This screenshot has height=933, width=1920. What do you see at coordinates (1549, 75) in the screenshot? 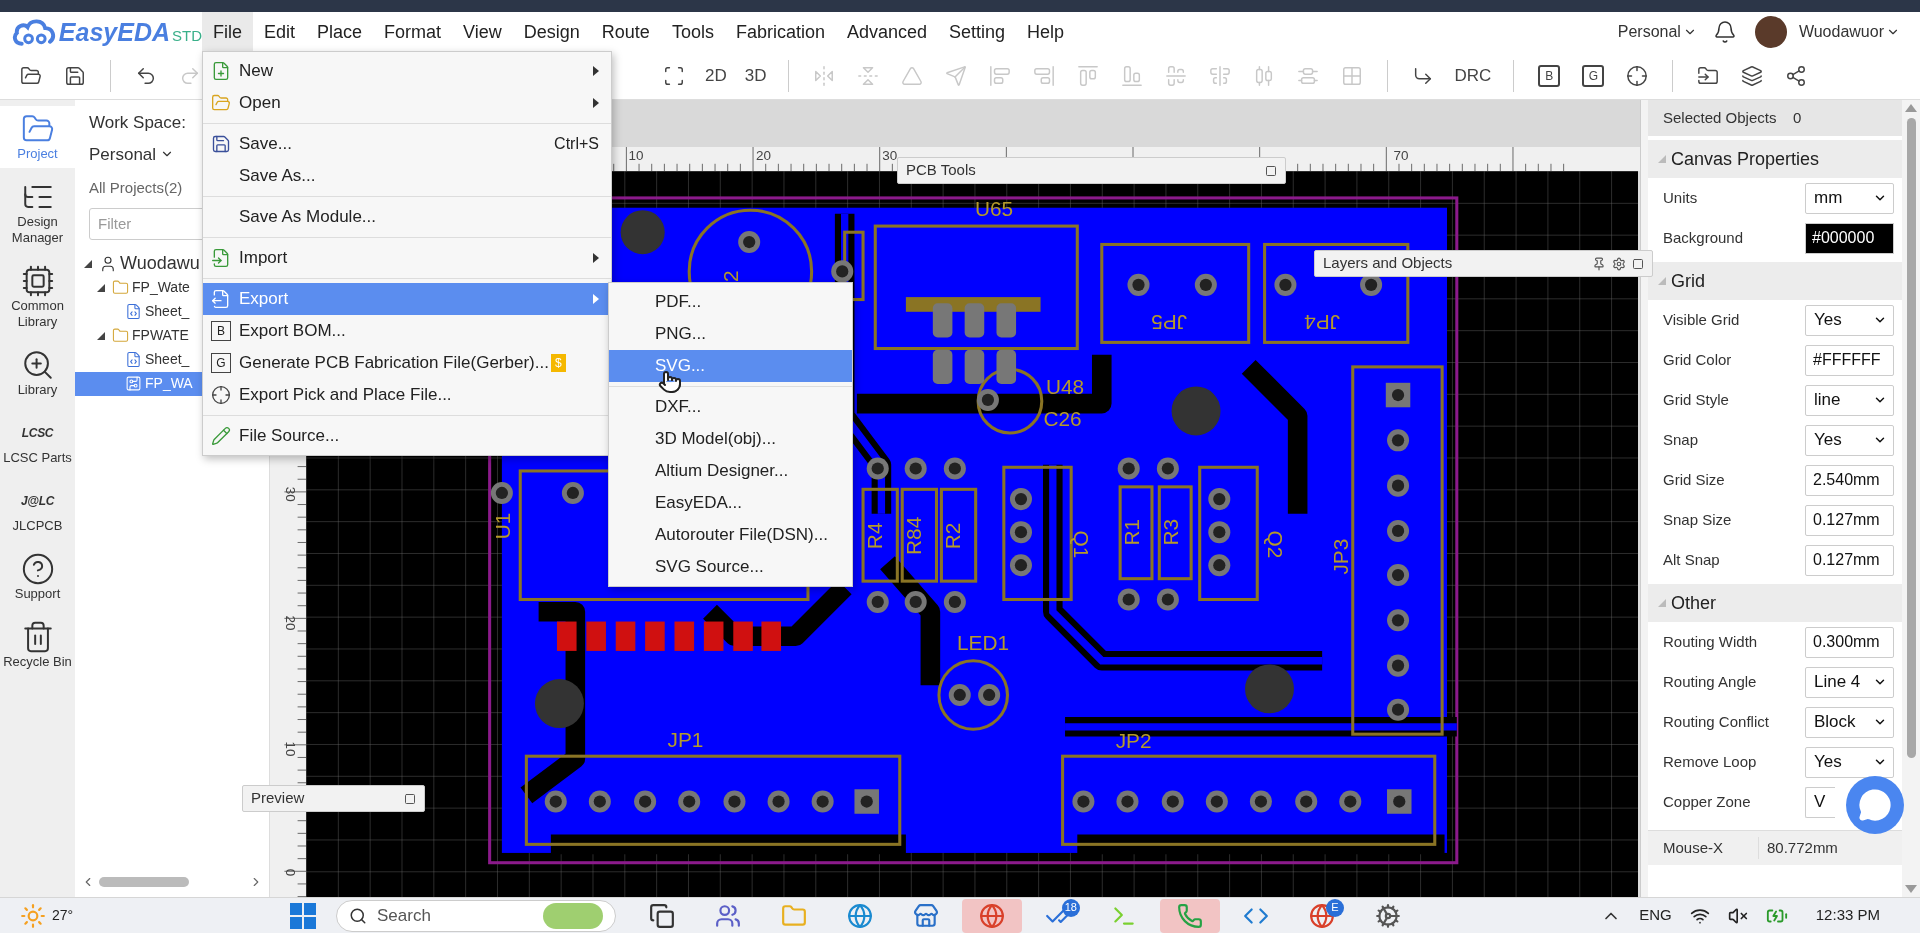
I see `toolbar-button: B` at bounding box center [1549, 75].